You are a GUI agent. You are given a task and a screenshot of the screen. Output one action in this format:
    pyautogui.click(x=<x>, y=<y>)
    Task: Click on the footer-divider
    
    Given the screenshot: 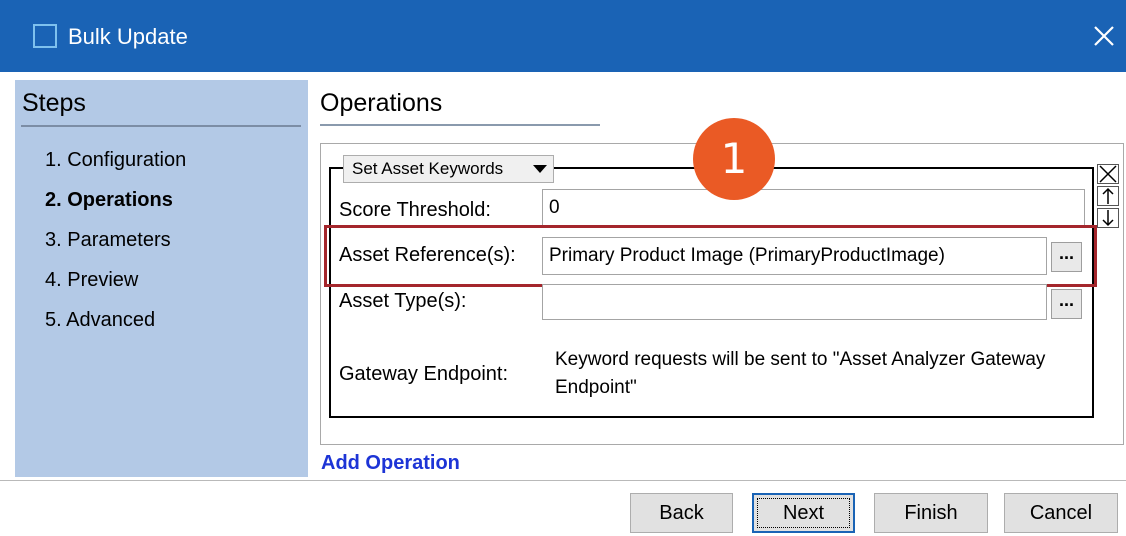 What is the action you would take?
    pyautogui.click(x=563, y=480)
    